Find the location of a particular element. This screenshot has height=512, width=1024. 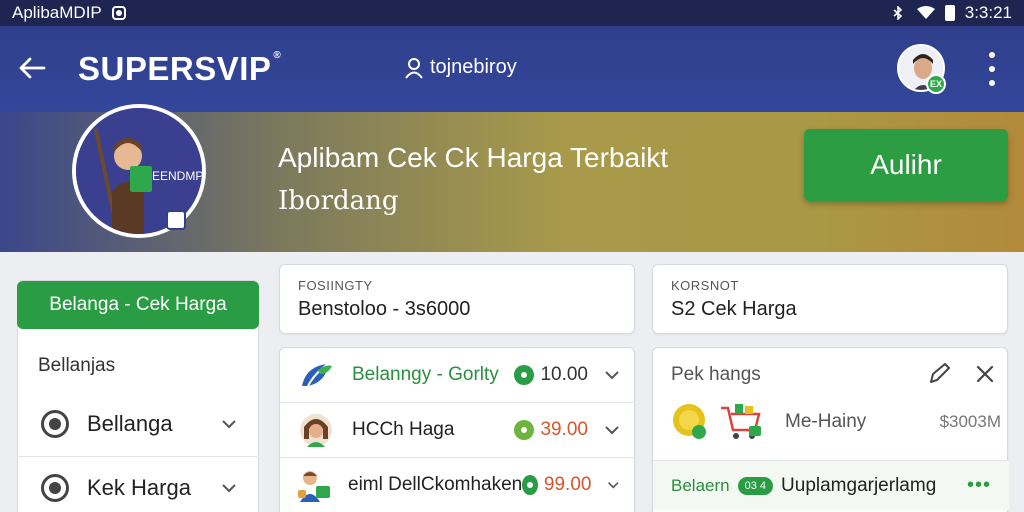

edit-icon is located at coordinates (939, 374).